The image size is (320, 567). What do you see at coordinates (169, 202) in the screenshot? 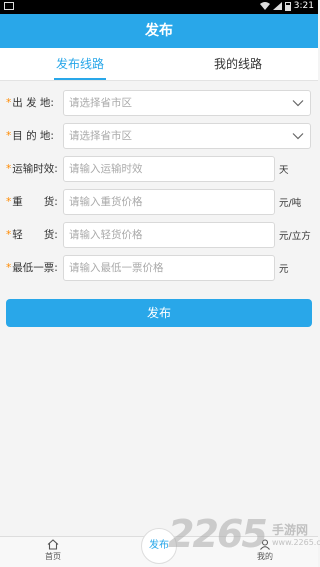
I see `heavy-cargo-input: 请输入重货价格` at bounding box center [169, 202].